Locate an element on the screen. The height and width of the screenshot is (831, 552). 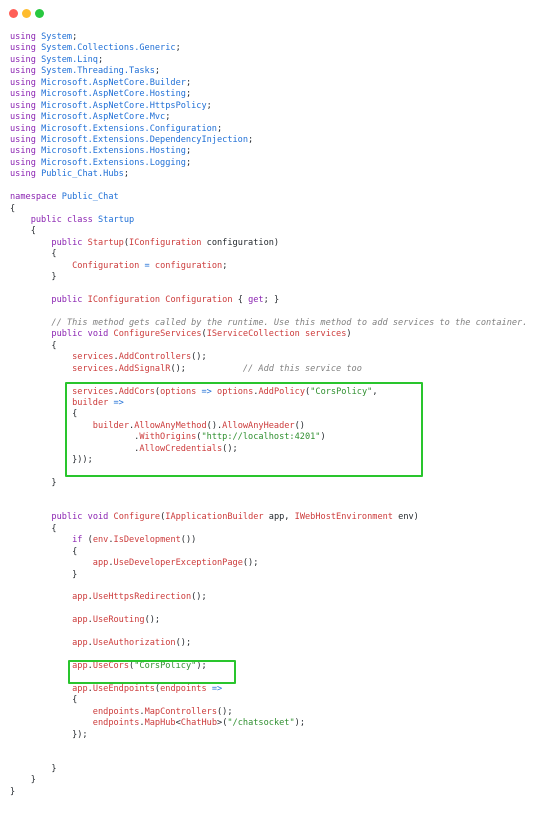
code-token: UseRouting is located at coordinates (118, 620).